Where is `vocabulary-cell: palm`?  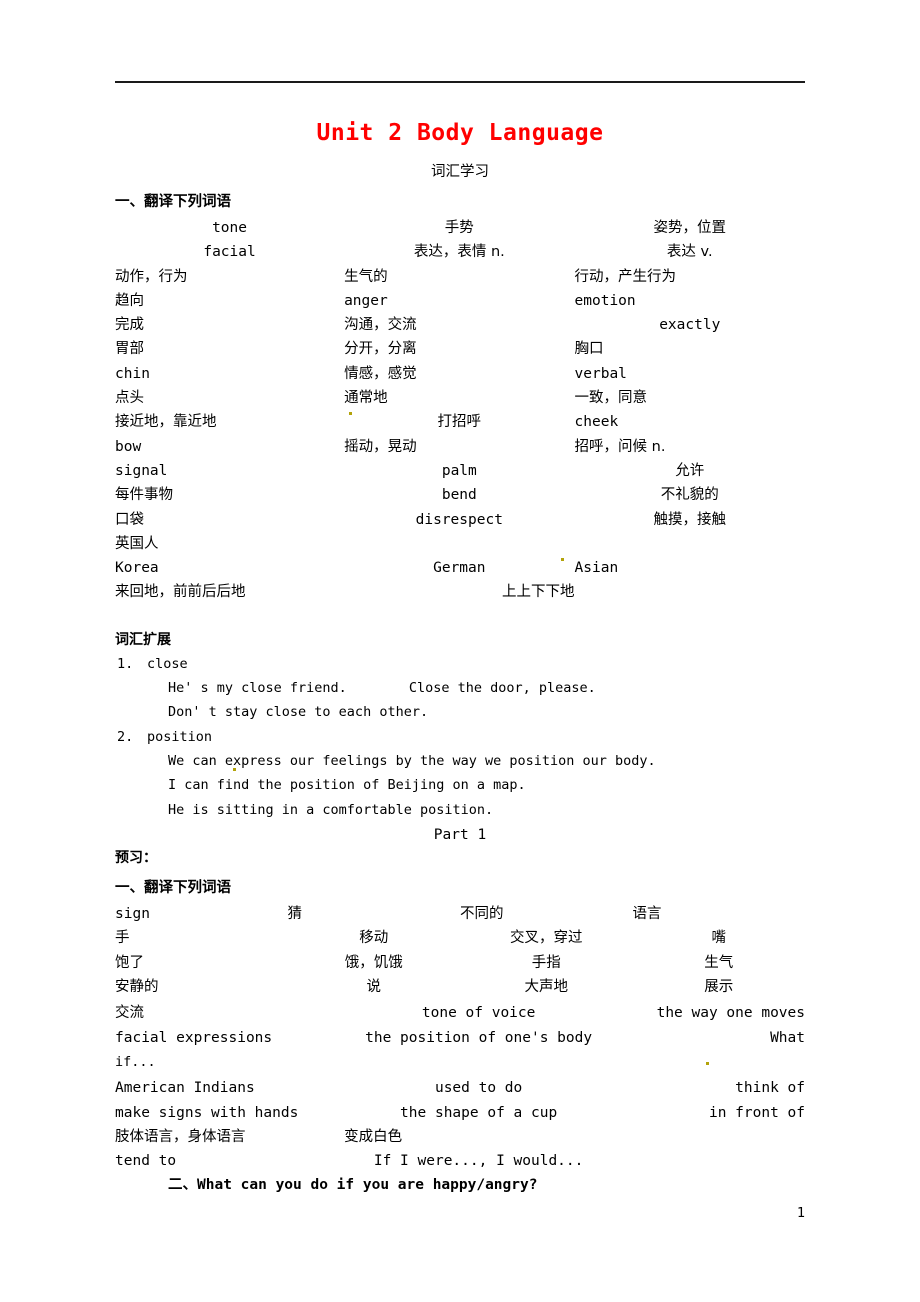 vocabulary-cell: palm is located at coordinates (459, 470).